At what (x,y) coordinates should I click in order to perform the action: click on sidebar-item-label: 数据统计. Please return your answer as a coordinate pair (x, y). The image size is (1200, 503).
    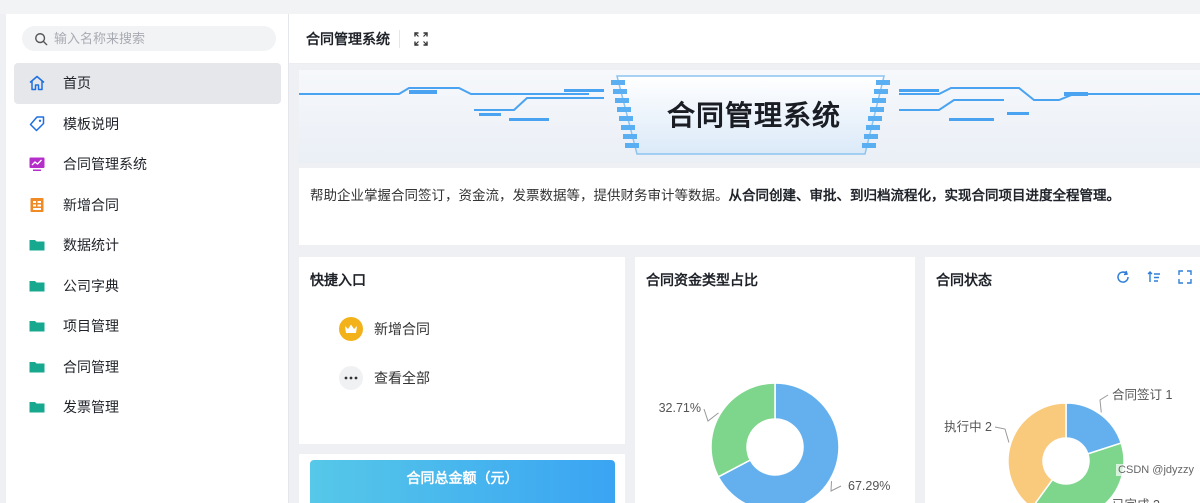
    Looking at the image, I should click on (91, 245).